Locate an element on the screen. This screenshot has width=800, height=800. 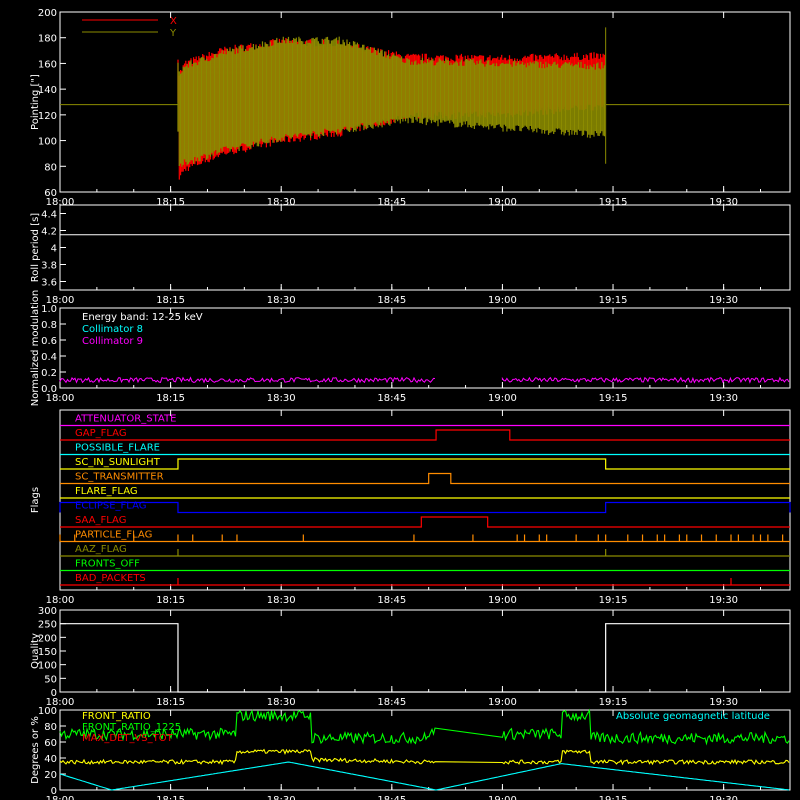
y-axis-label: Flags is located at coordinates (35, 500).